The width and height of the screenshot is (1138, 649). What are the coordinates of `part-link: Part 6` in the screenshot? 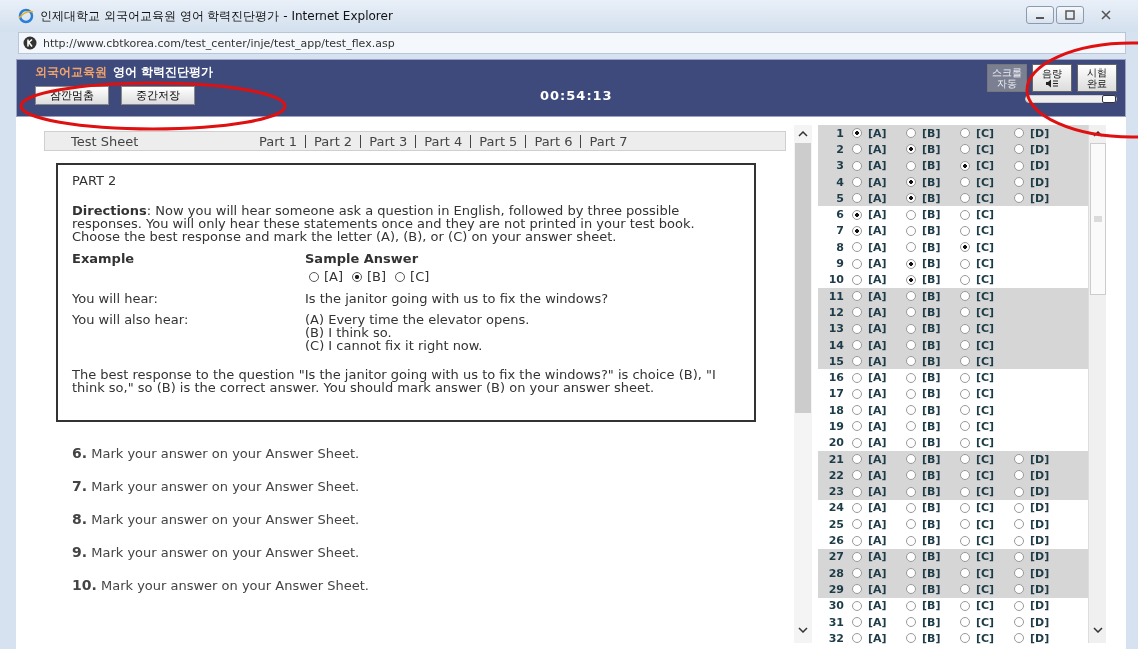 It's located at (553, 141).